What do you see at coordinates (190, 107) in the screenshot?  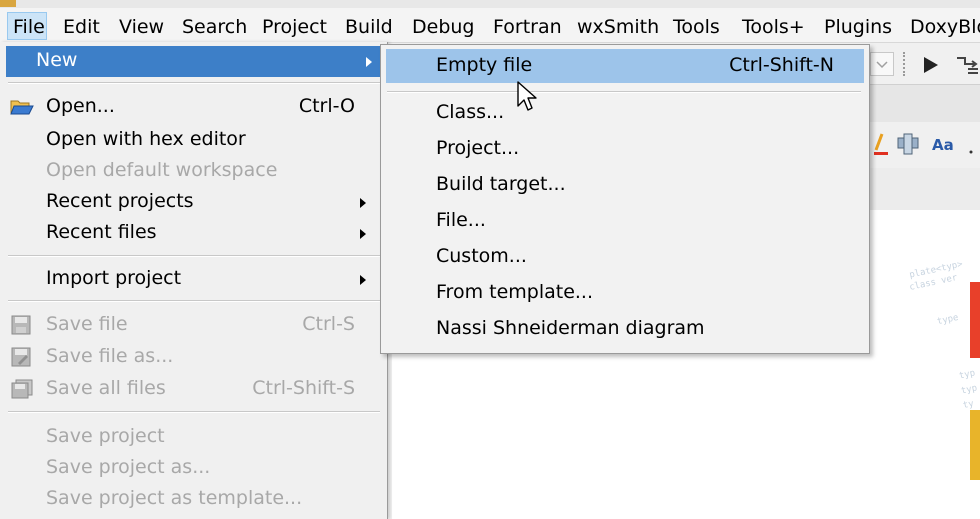 I see `file-menu-open: Open... Ctrl-O` at bounding box center [190, 107].